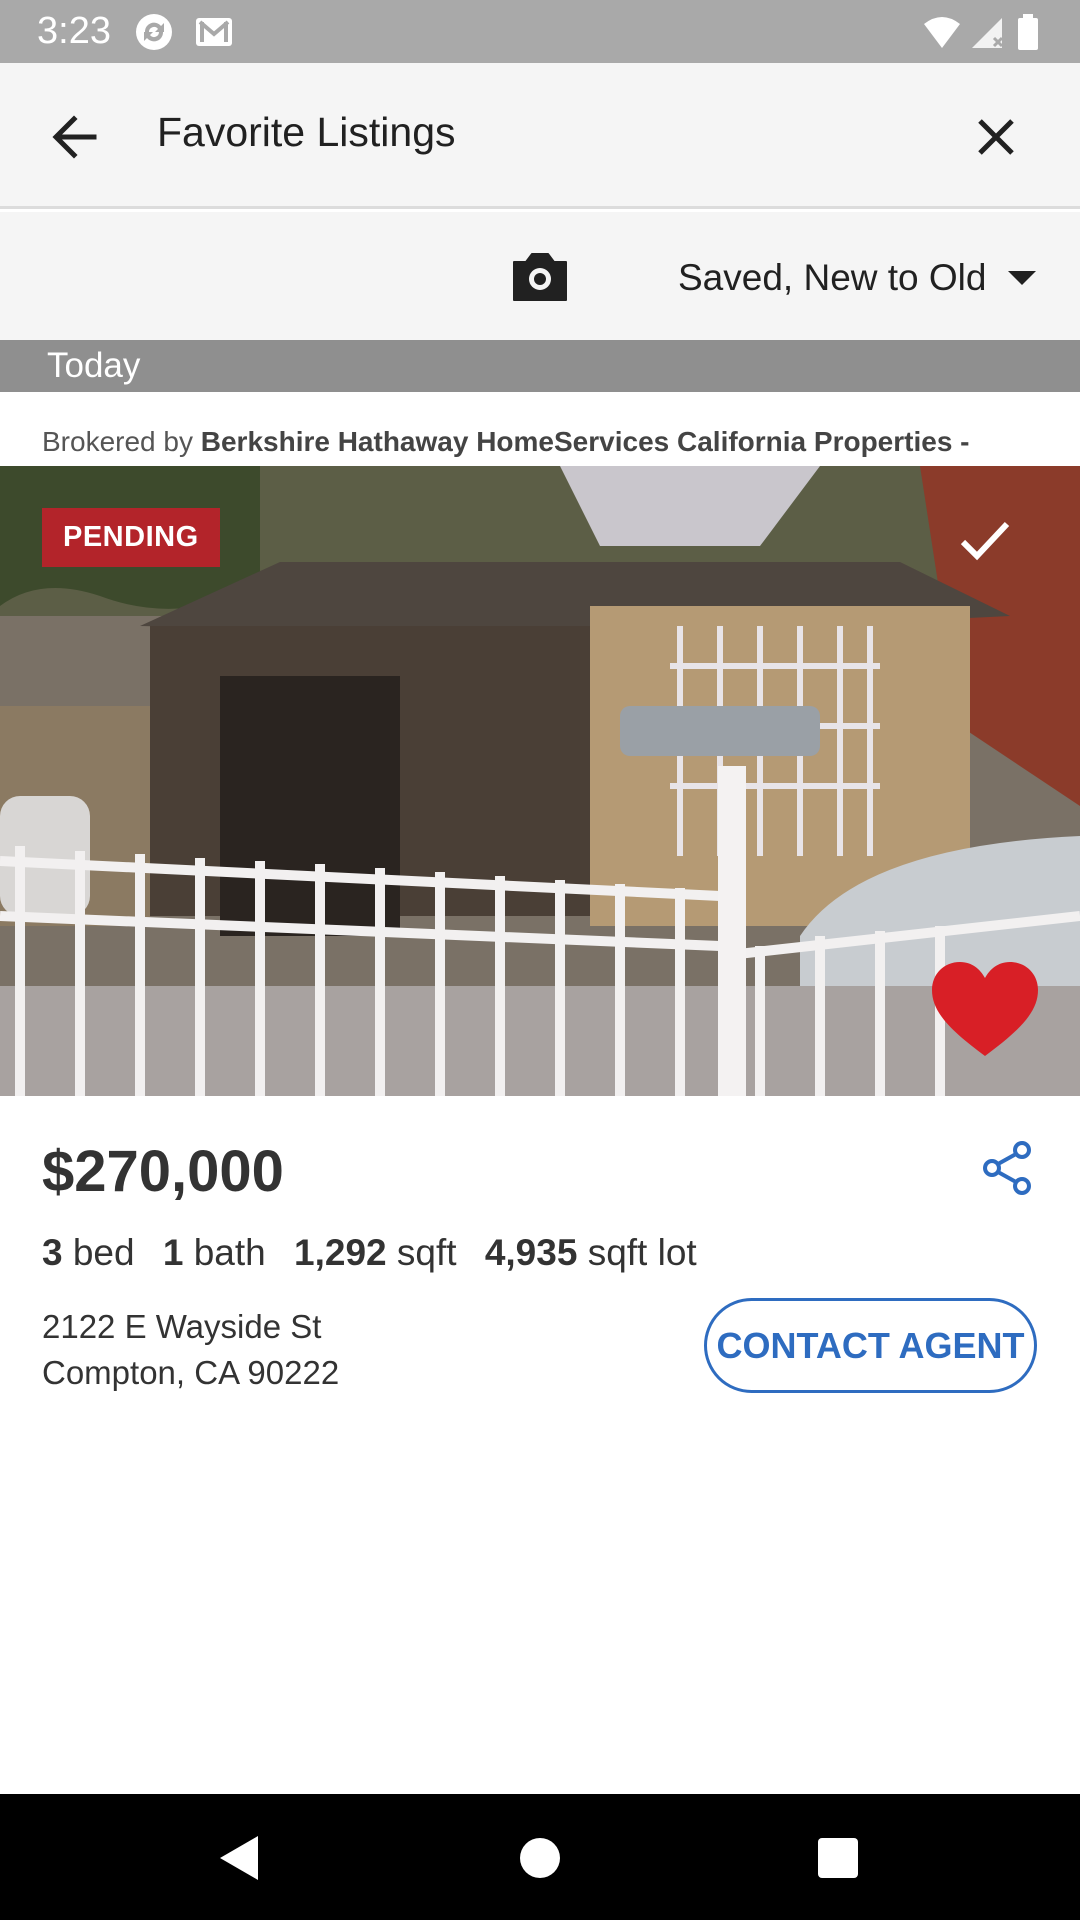  Describe the element at coordinates (942, 32) in the screenshot. I see `wifi-icon` at that location.